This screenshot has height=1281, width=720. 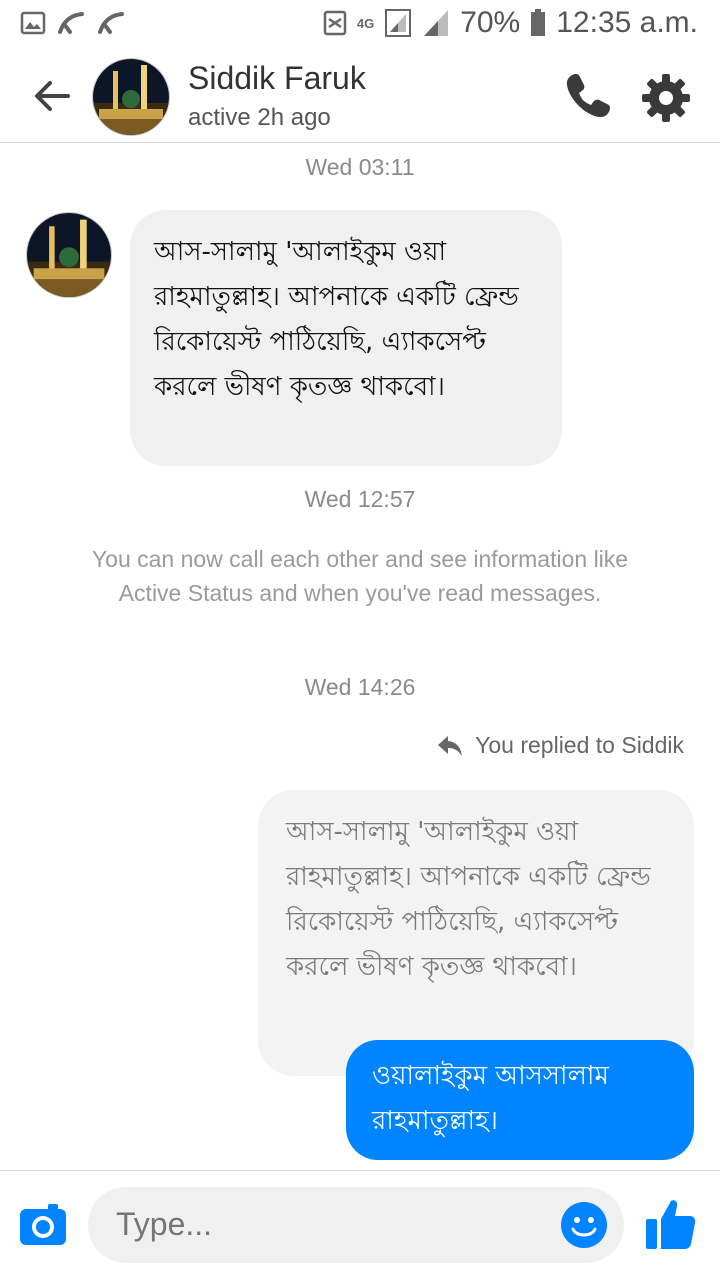 I want to click on outgoing-message: ওয়ালাইকুম আসসালাম রাহমাতুল্লাহ।, so click(x=520, y=1100).